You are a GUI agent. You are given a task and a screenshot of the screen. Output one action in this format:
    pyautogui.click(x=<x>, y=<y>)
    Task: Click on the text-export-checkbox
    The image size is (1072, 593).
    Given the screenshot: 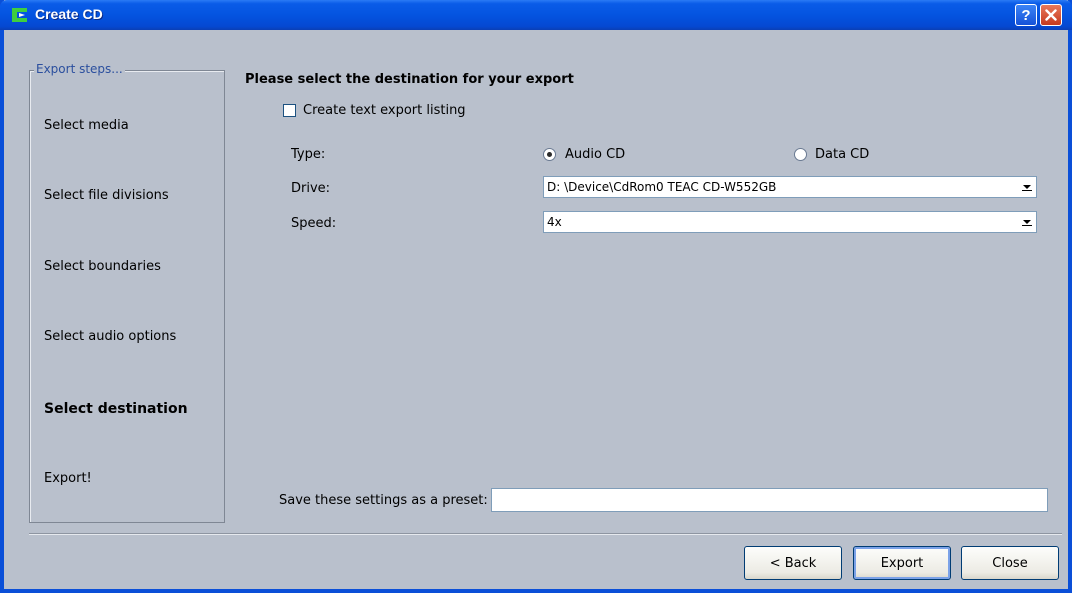 What is the action you would take?
    pyautogui.click(x=289, y=110)
    